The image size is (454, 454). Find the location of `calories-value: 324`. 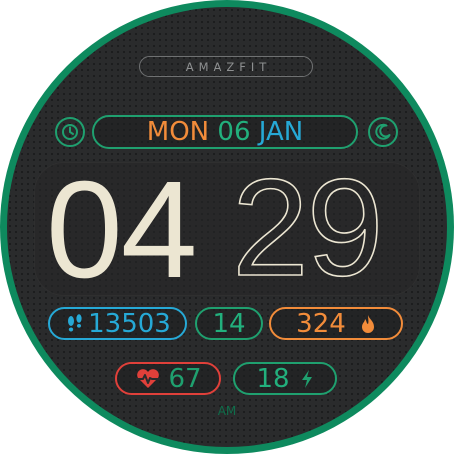

calories-value: 324 is located at coordinates (321, 323).